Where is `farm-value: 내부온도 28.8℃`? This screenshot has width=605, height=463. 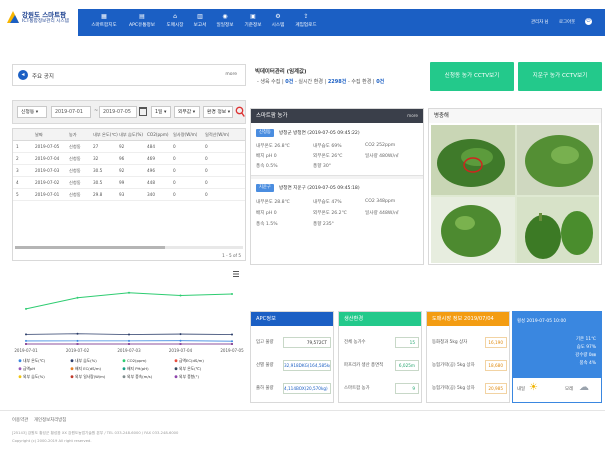 farm-value: 내부온도 28.8℃ is located at coordinates (273, 202).